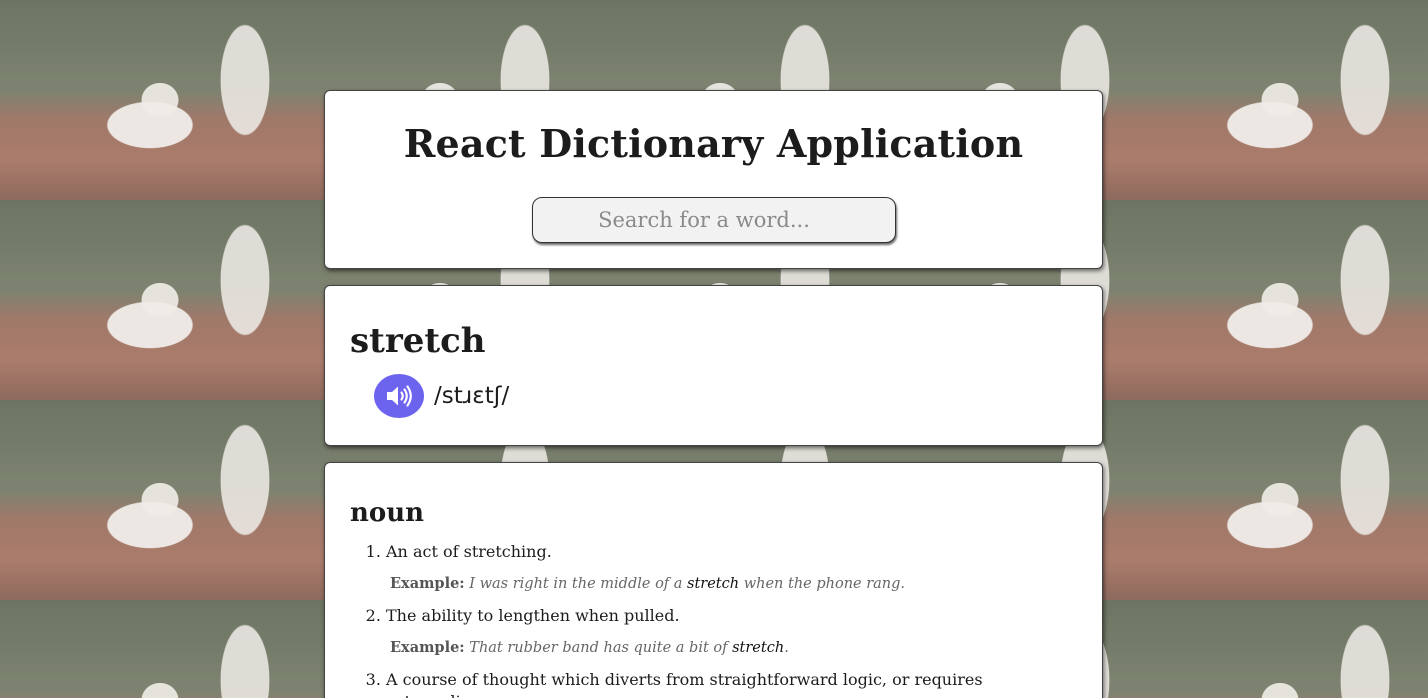  I want to click on search-input, so click(713, 220).